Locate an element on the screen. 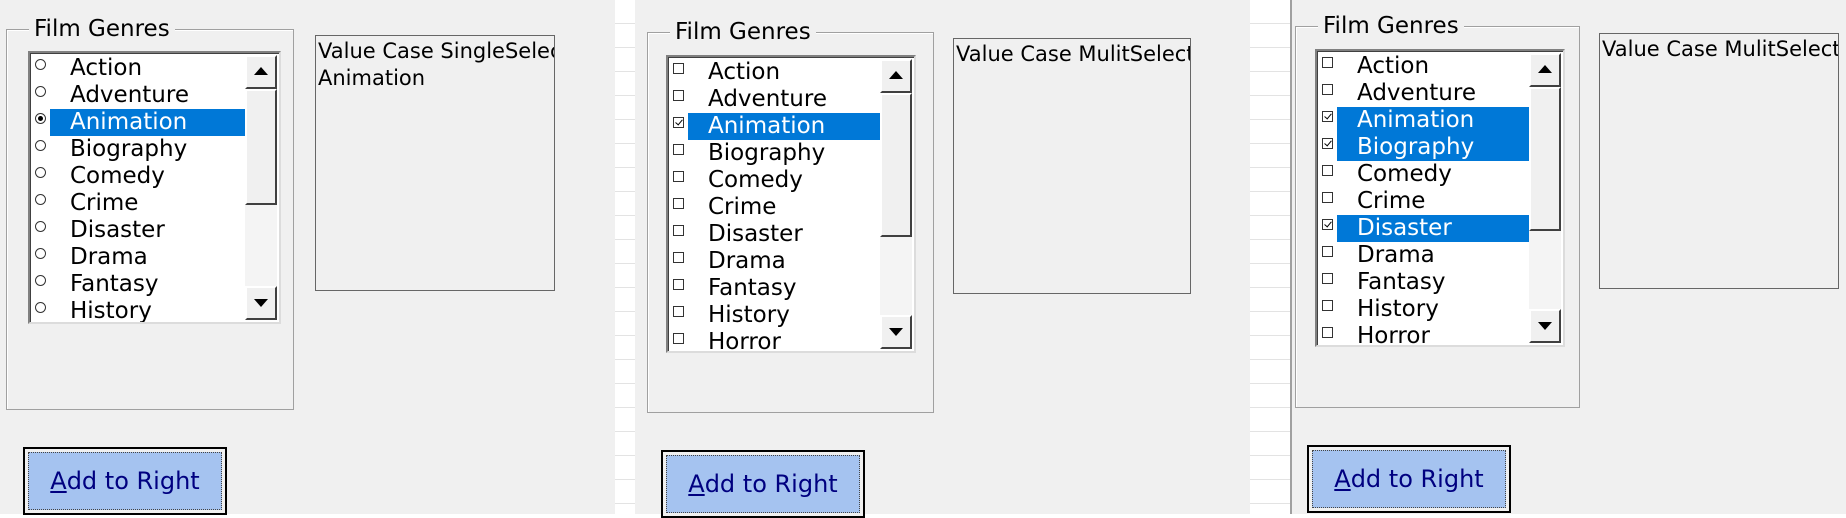  button-label: dd to Right is located at coordinates (1417, 479).